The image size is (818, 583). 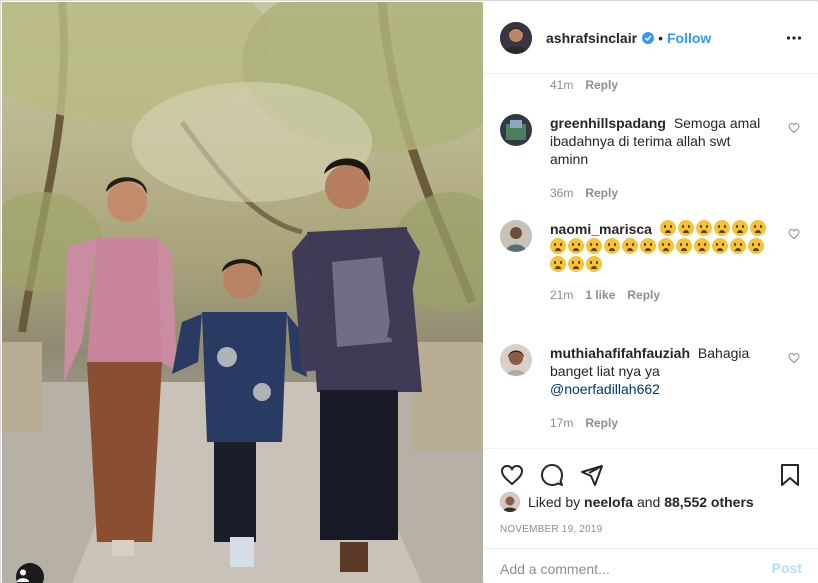 I want to click on comment-time: 36m, so click(x=562, y=193).